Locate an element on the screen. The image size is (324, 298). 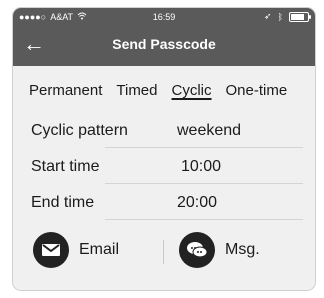
battery-icon is located at coordinates (300, 16).